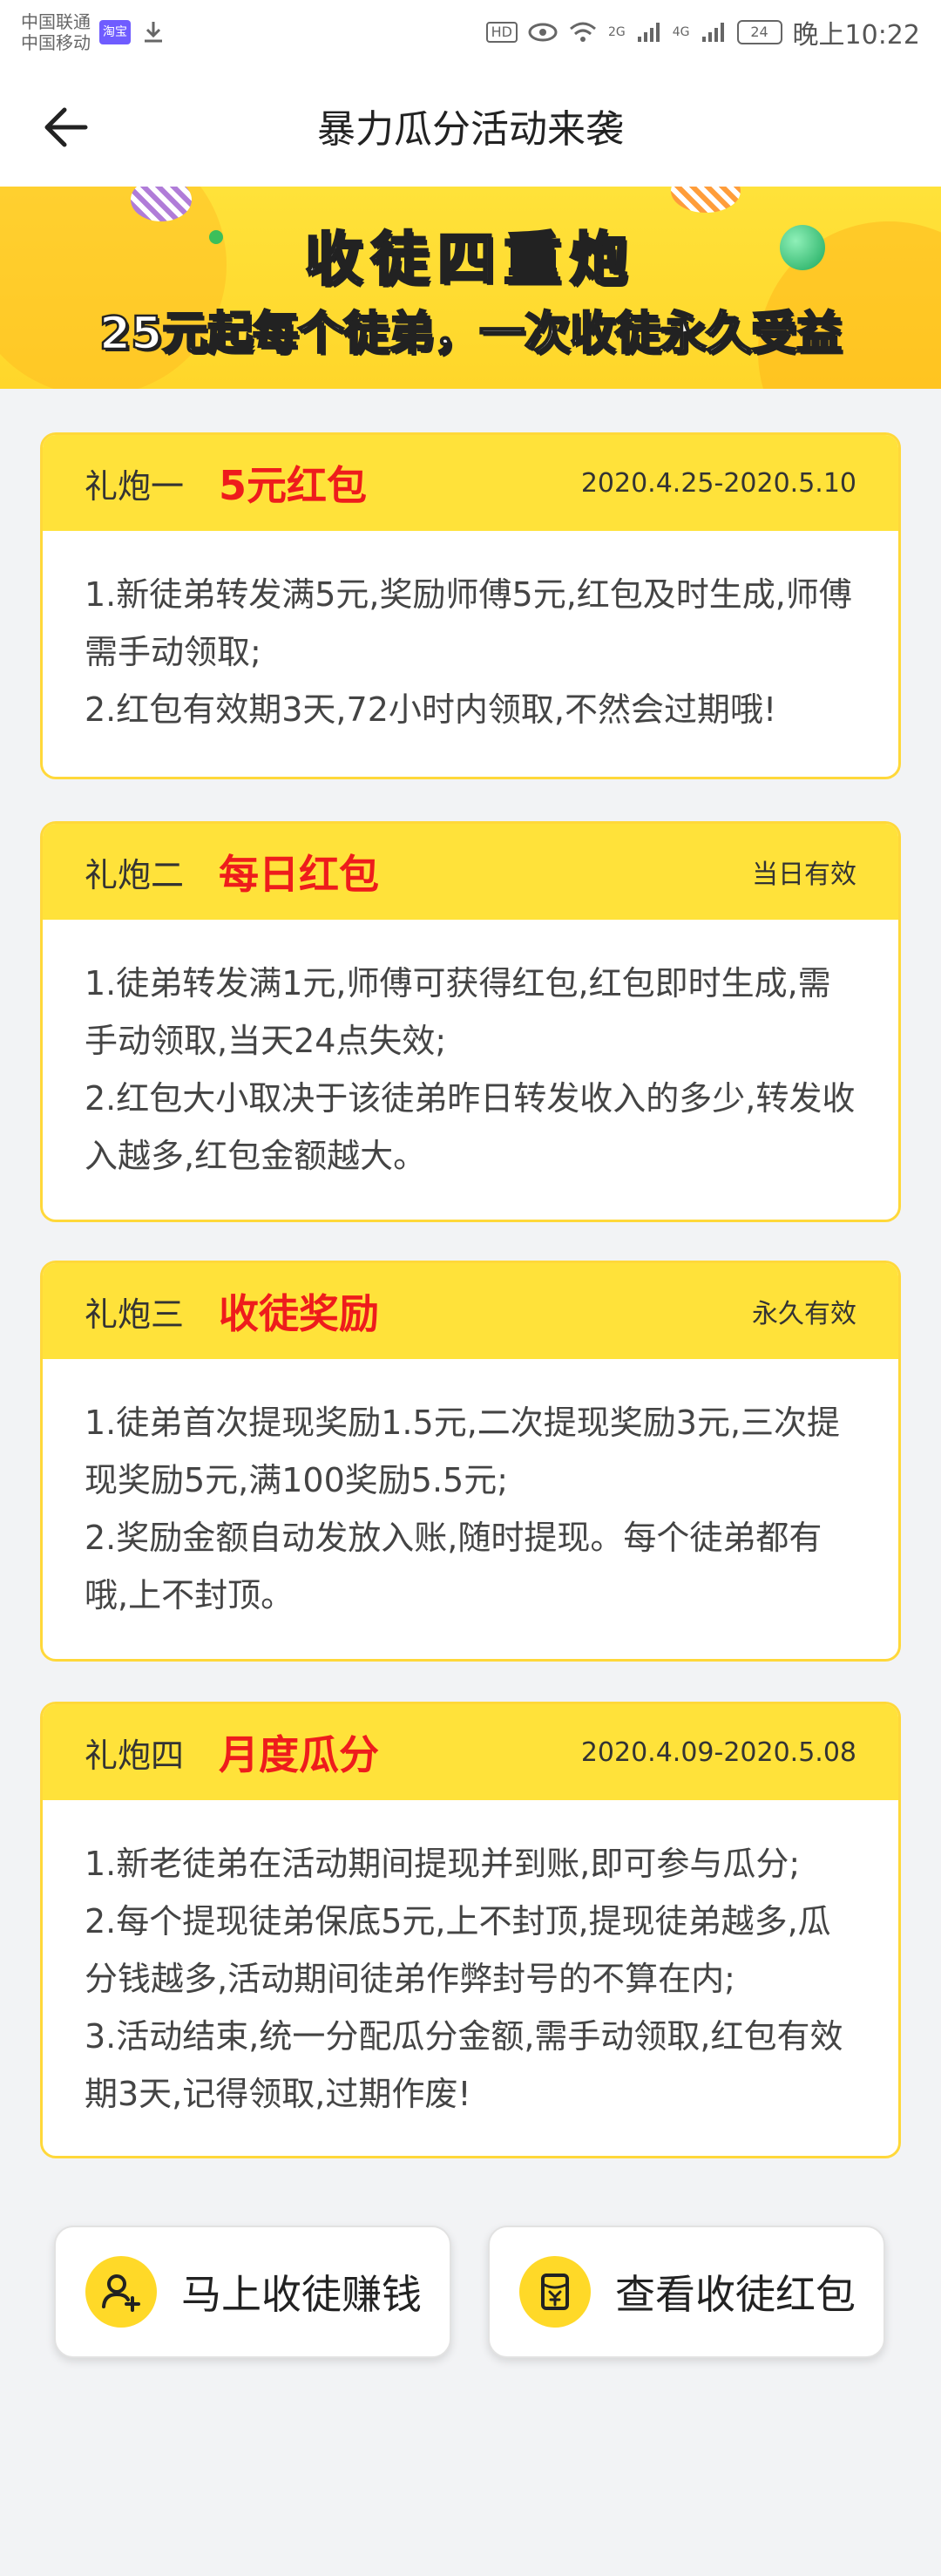  Describe the element at coordinates (94, 32) in the screenshot. I see `carrier-group: 中国联通 中国移动 淘宝` at that location.